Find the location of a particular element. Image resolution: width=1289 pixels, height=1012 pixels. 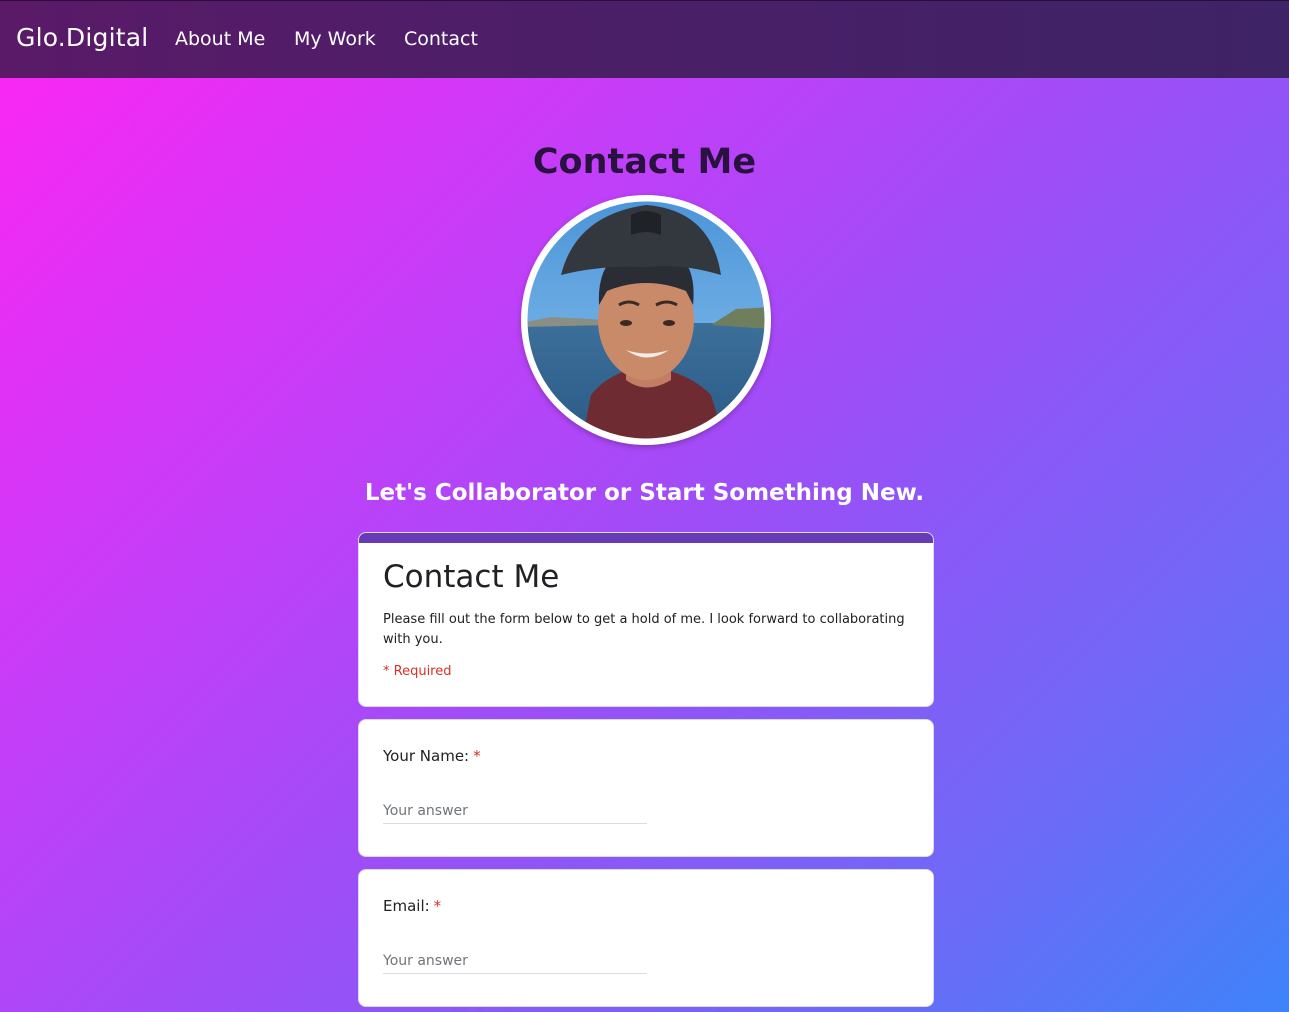

question-label-name: Your Name: * is located at coordinates (432, 756).